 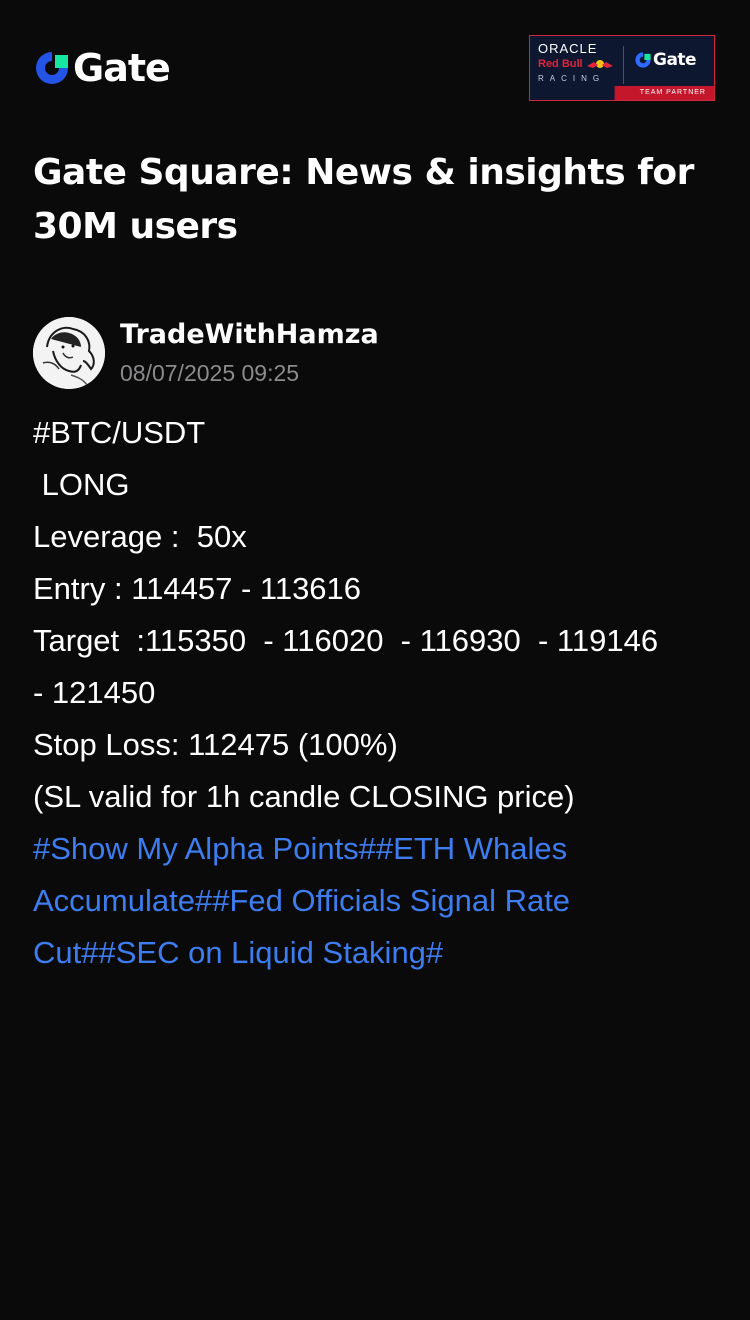 What do you see at coordinates (270, 952) in the screenshot?
I see `topic-tag-sec-liquid-staking: #SEC on Liquid Staking#` at bounding box center [270, 952].